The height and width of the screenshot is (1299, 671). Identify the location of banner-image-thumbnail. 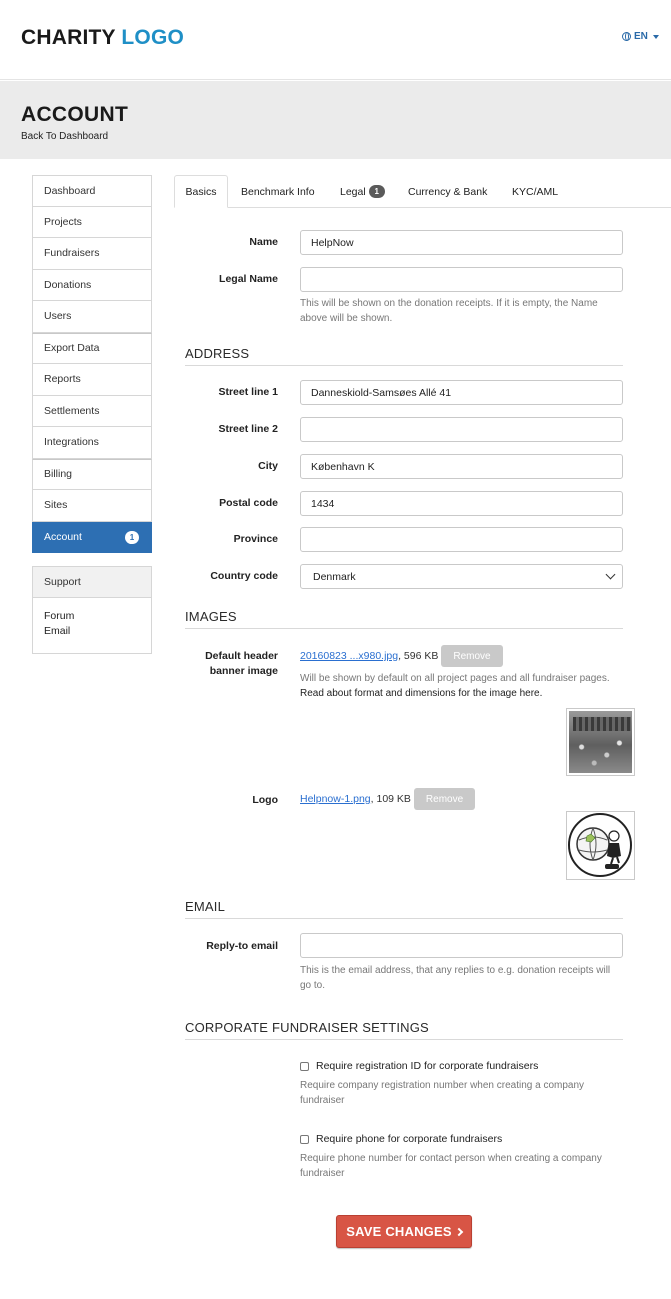
(600, 742).